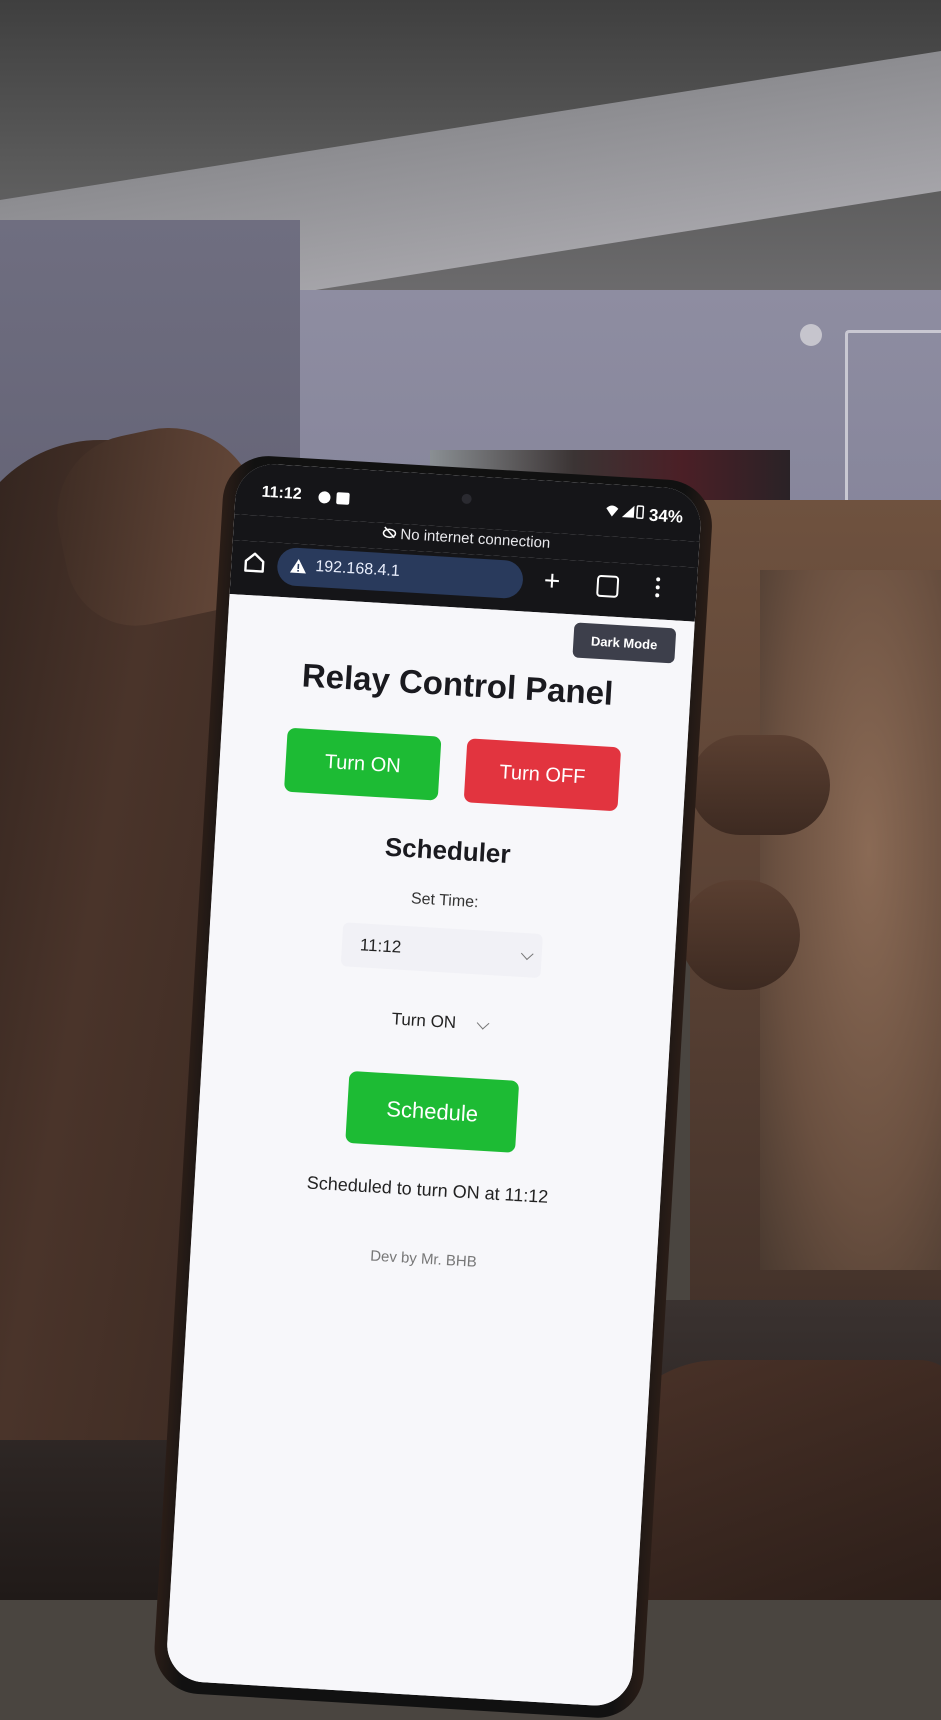 The height and width of the screenshot is (1720, 941). What do you see at coordinates (423, 1259) in the screenshot?
I see `footer-credit: Dev by Mr. BHB` at bounding box center [423, 1259].